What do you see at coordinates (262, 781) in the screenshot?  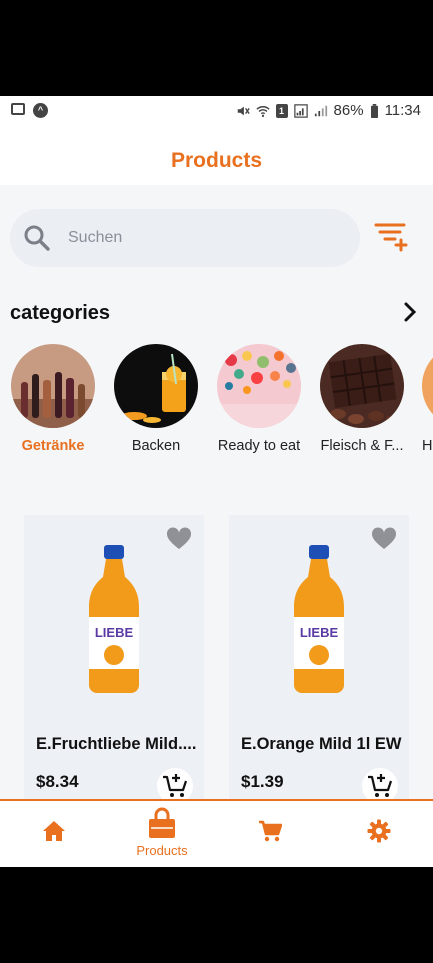 I see `product-price: $1.39` at bounding box center [262, 781].